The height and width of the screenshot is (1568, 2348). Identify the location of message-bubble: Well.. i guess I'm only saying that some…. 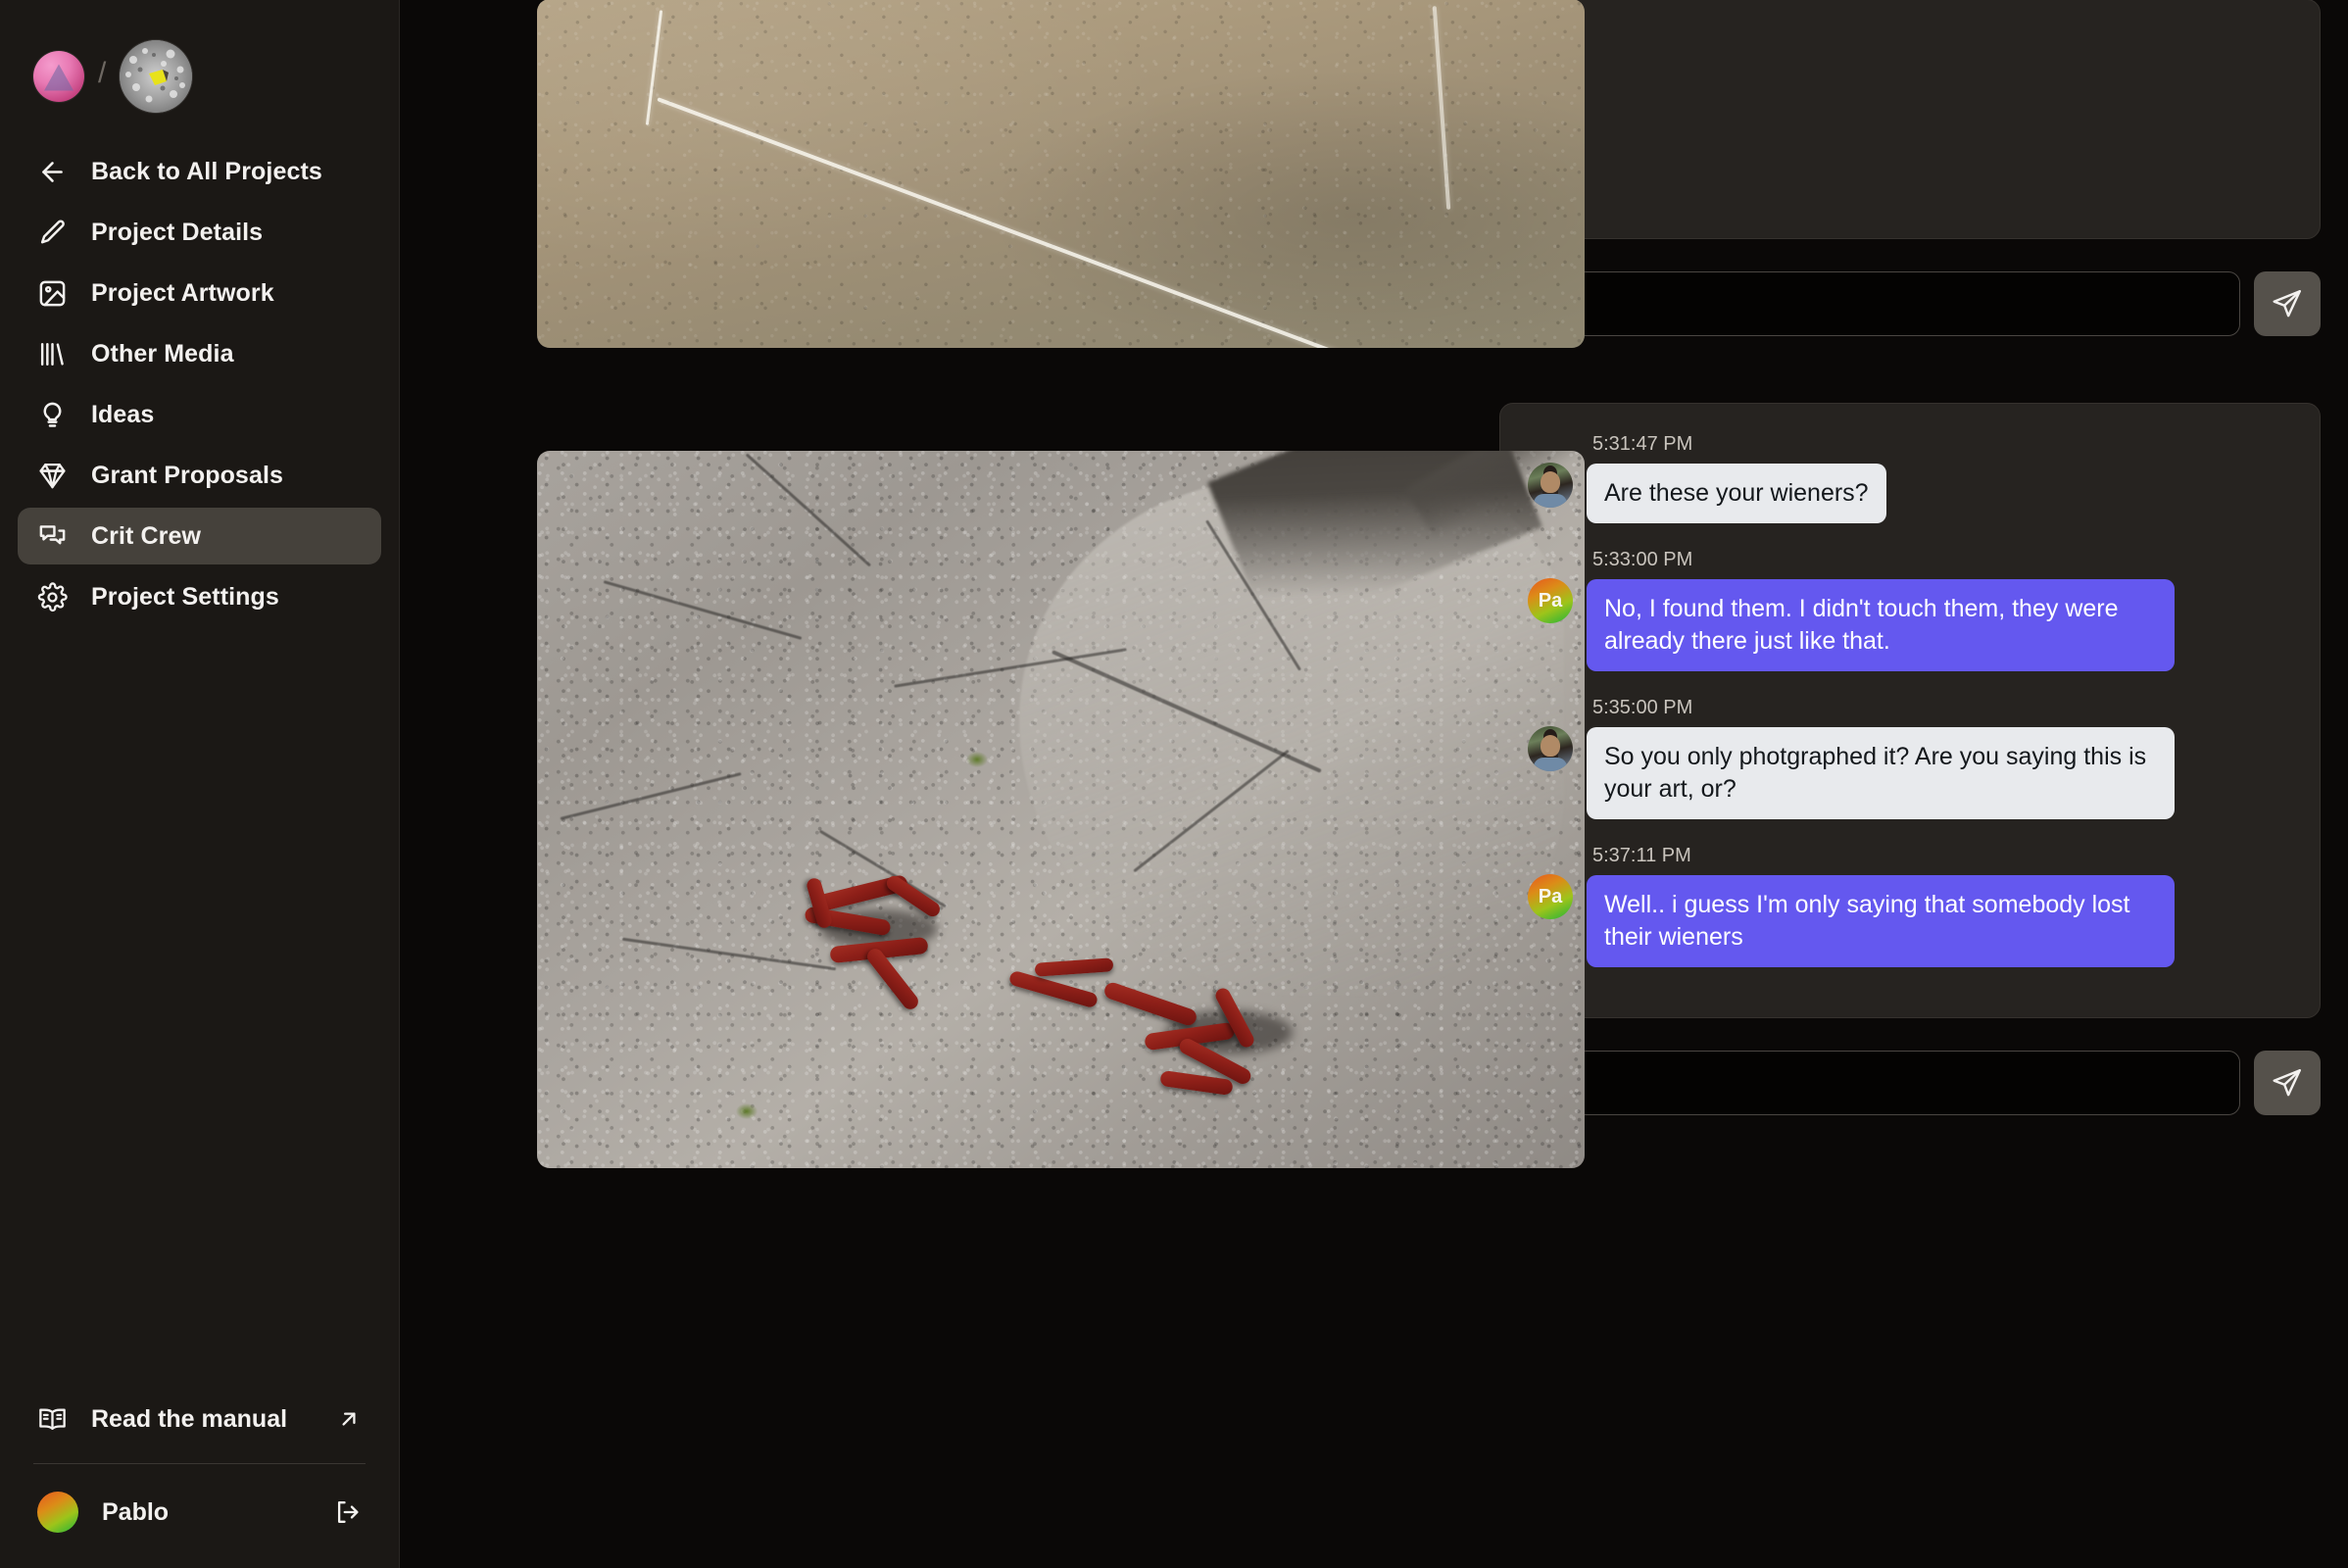
(1881, 921).